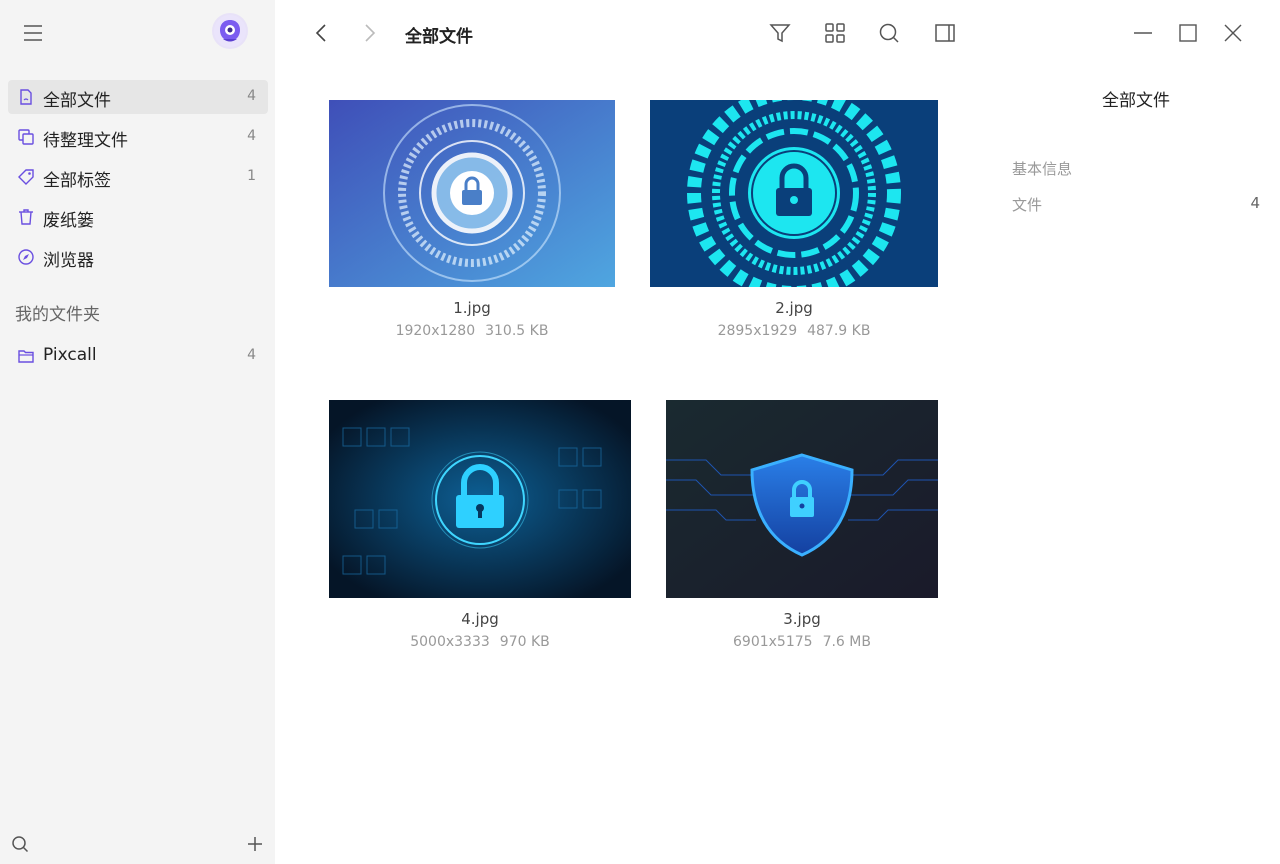  Describe the element at coordinates (369, 33) in the screenshot. I see `forward-icon` at that location.